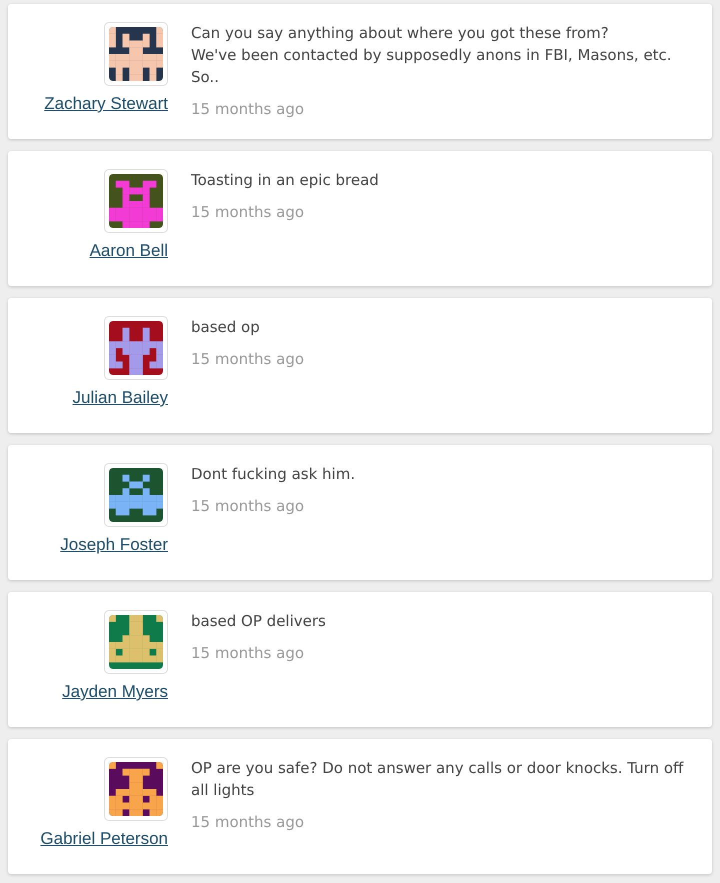  I want to click on comment-text: based OP delivers, so click(258, 621).